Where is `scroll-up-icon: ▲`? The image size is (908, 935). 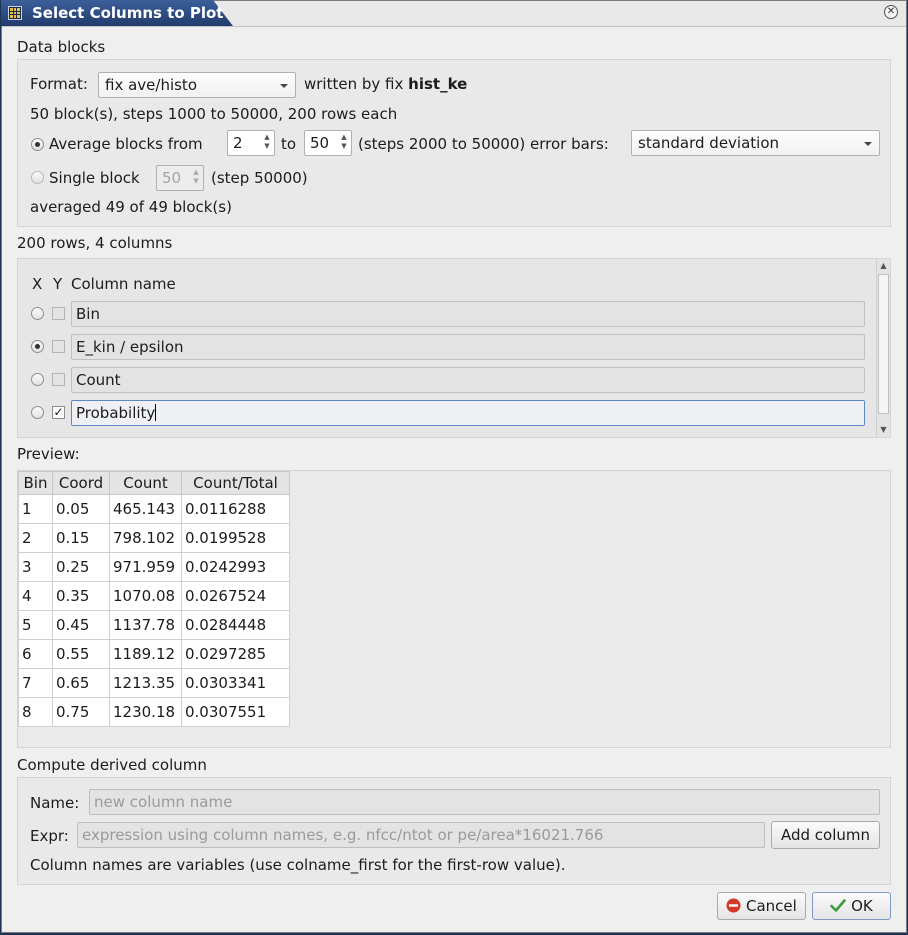 scroll-up-icon: ▲ is located at coordinates (883, 266).